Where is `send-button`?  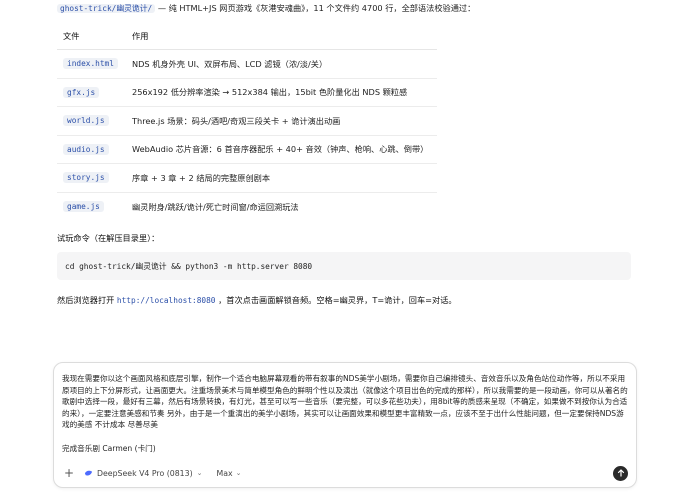 send-button is located at coordinates (620, 473).